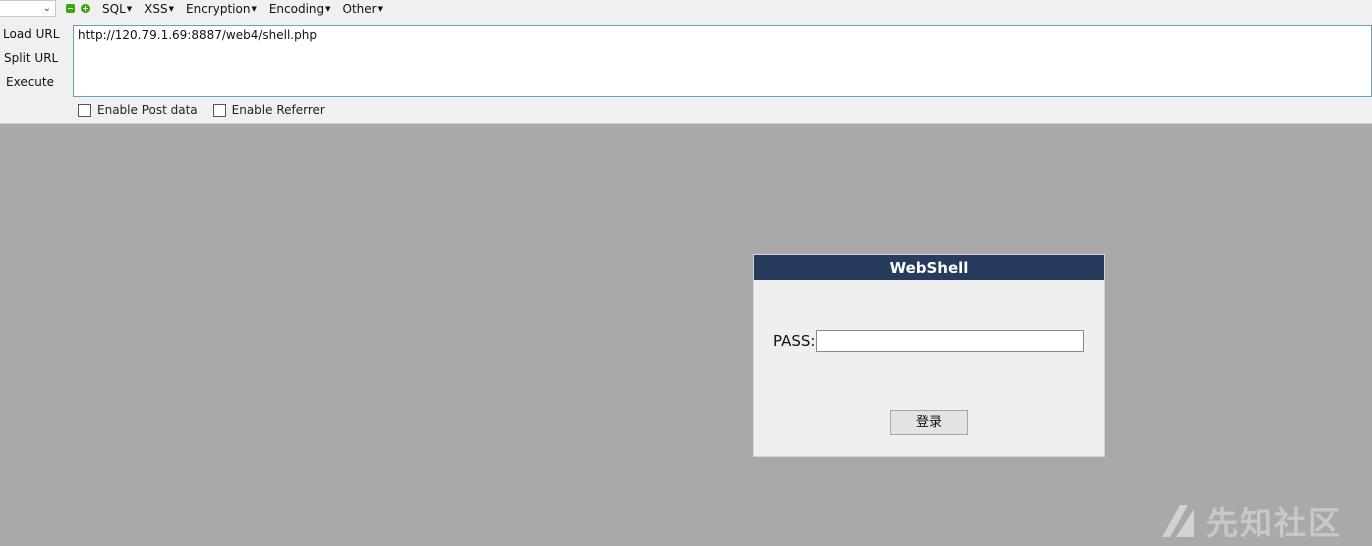  What do you see at coordinates (209, 110) in the screenshot?
I see `hackbar-options: Enable Post data Enable Referrer` at bounding box center [209, 110].